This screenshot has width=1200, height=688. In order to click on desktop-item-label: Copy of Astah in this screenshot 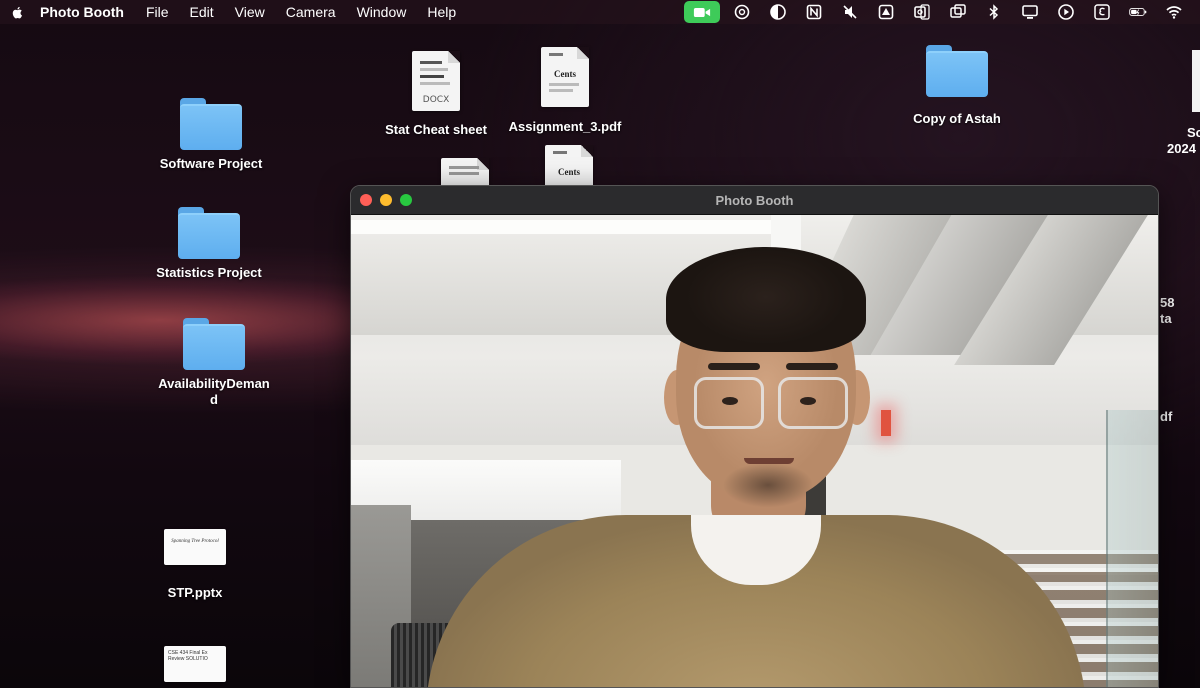, I will do `click(957, 118)`.